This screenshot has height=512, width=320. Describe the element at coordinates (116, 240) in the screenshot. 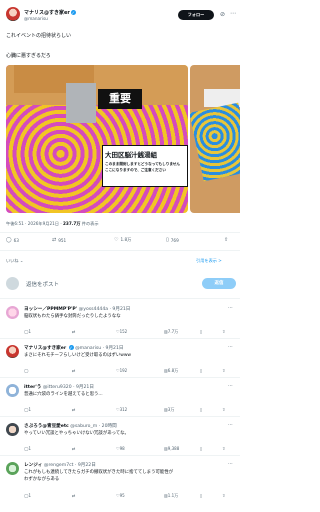

I see `like-icon: ♡` at that location.